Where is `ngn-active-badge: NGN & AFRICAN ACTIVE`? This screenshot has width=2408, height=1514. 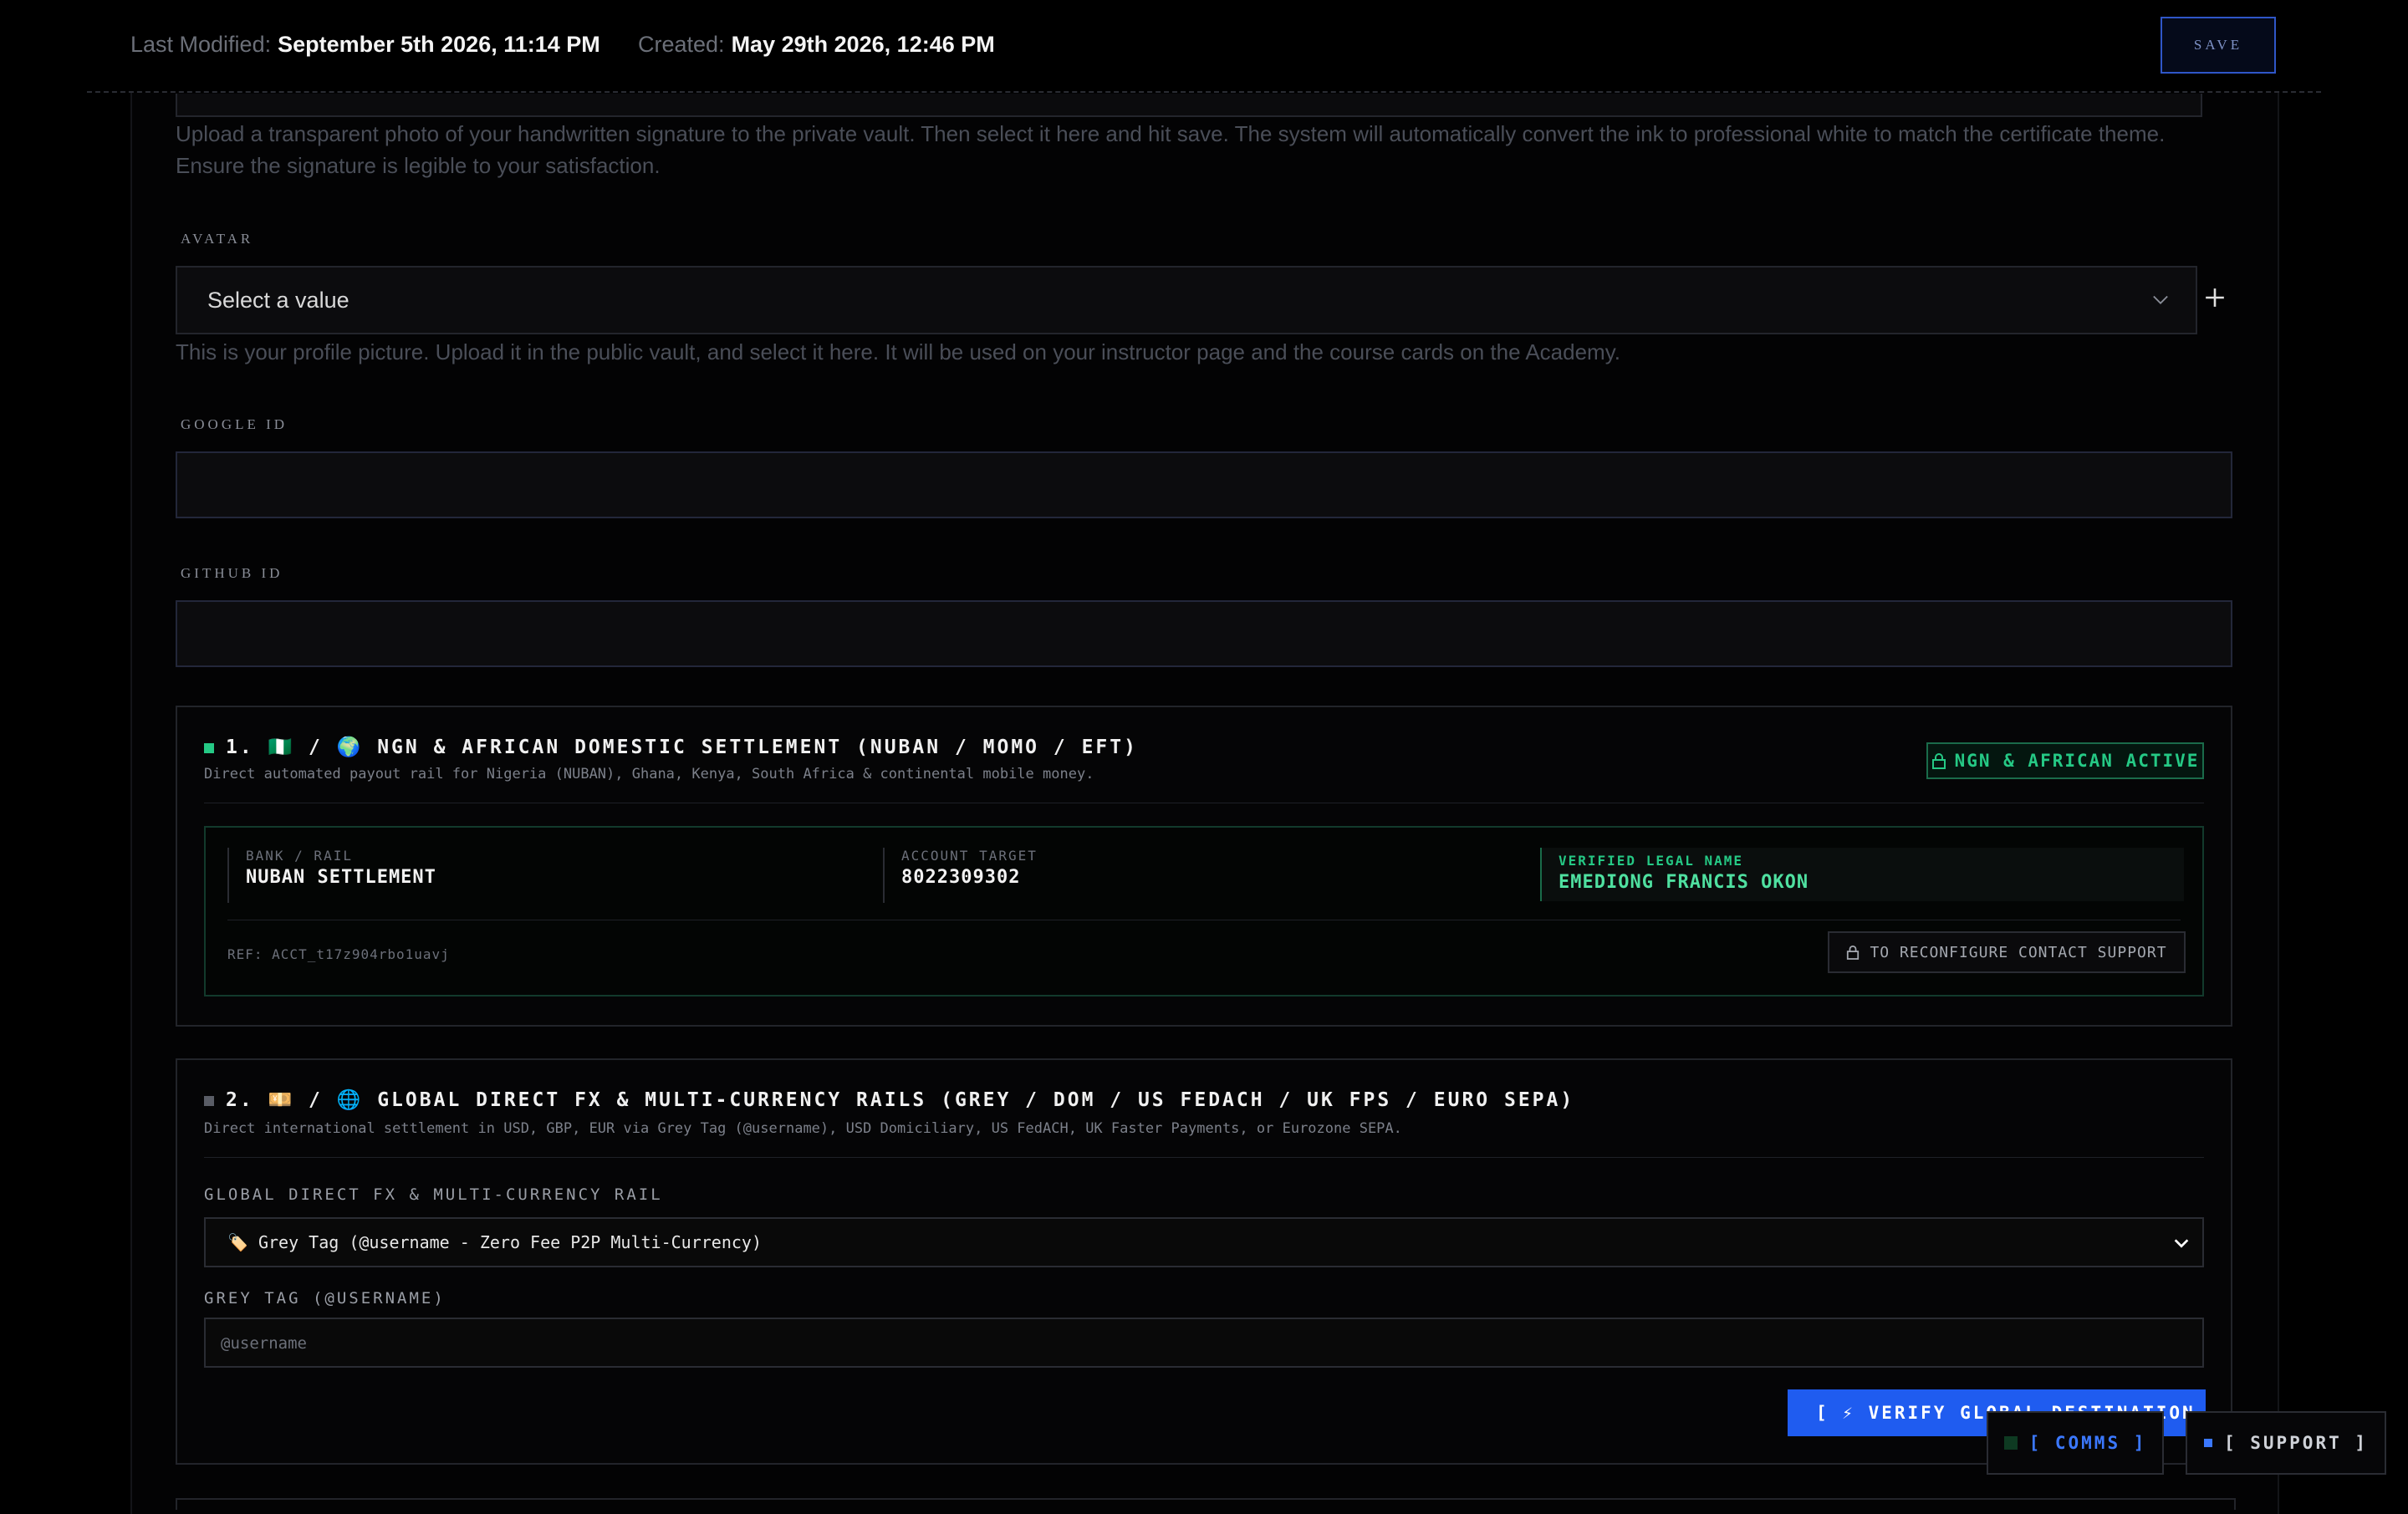
ngn-active-badge: NGN & AFRICAN ACTIVE is located at coordinates (2065, 760).